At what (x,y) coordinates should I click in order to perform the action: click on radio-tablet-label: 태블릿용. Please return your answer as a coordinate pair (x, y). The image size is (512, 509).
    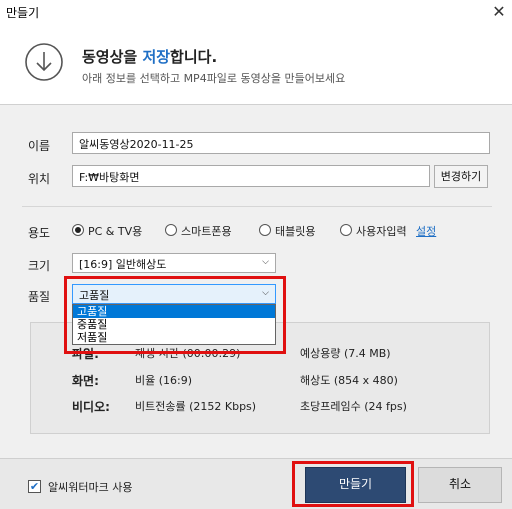
    Looking at the image, I should click on (295, 231).